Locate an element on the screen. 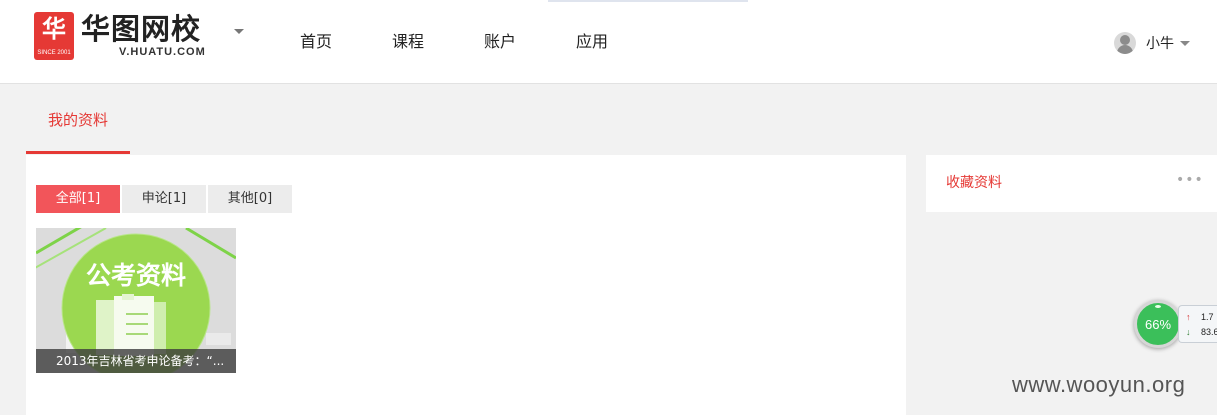 The width and height of the screenshot is (1217, 415). logo-badge-glyph: 华 is located at coordinates (54, 29).